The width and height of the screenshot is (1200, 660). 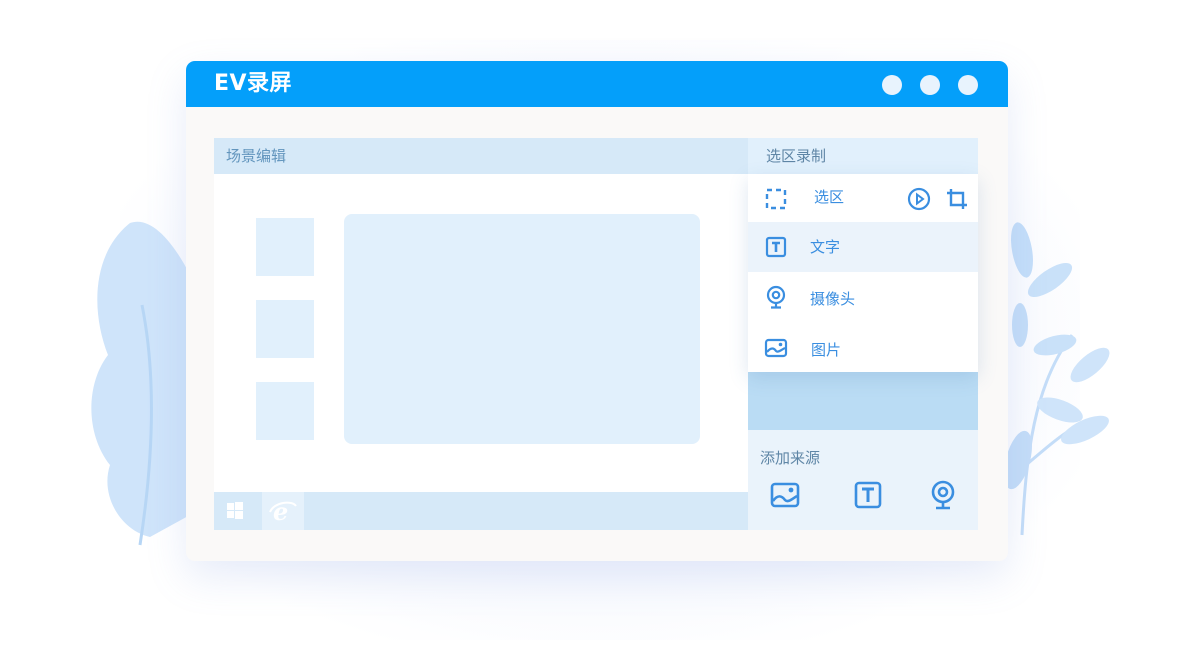 I want to click on menu-item-select-region: 选区, so click(x=863, y=199).